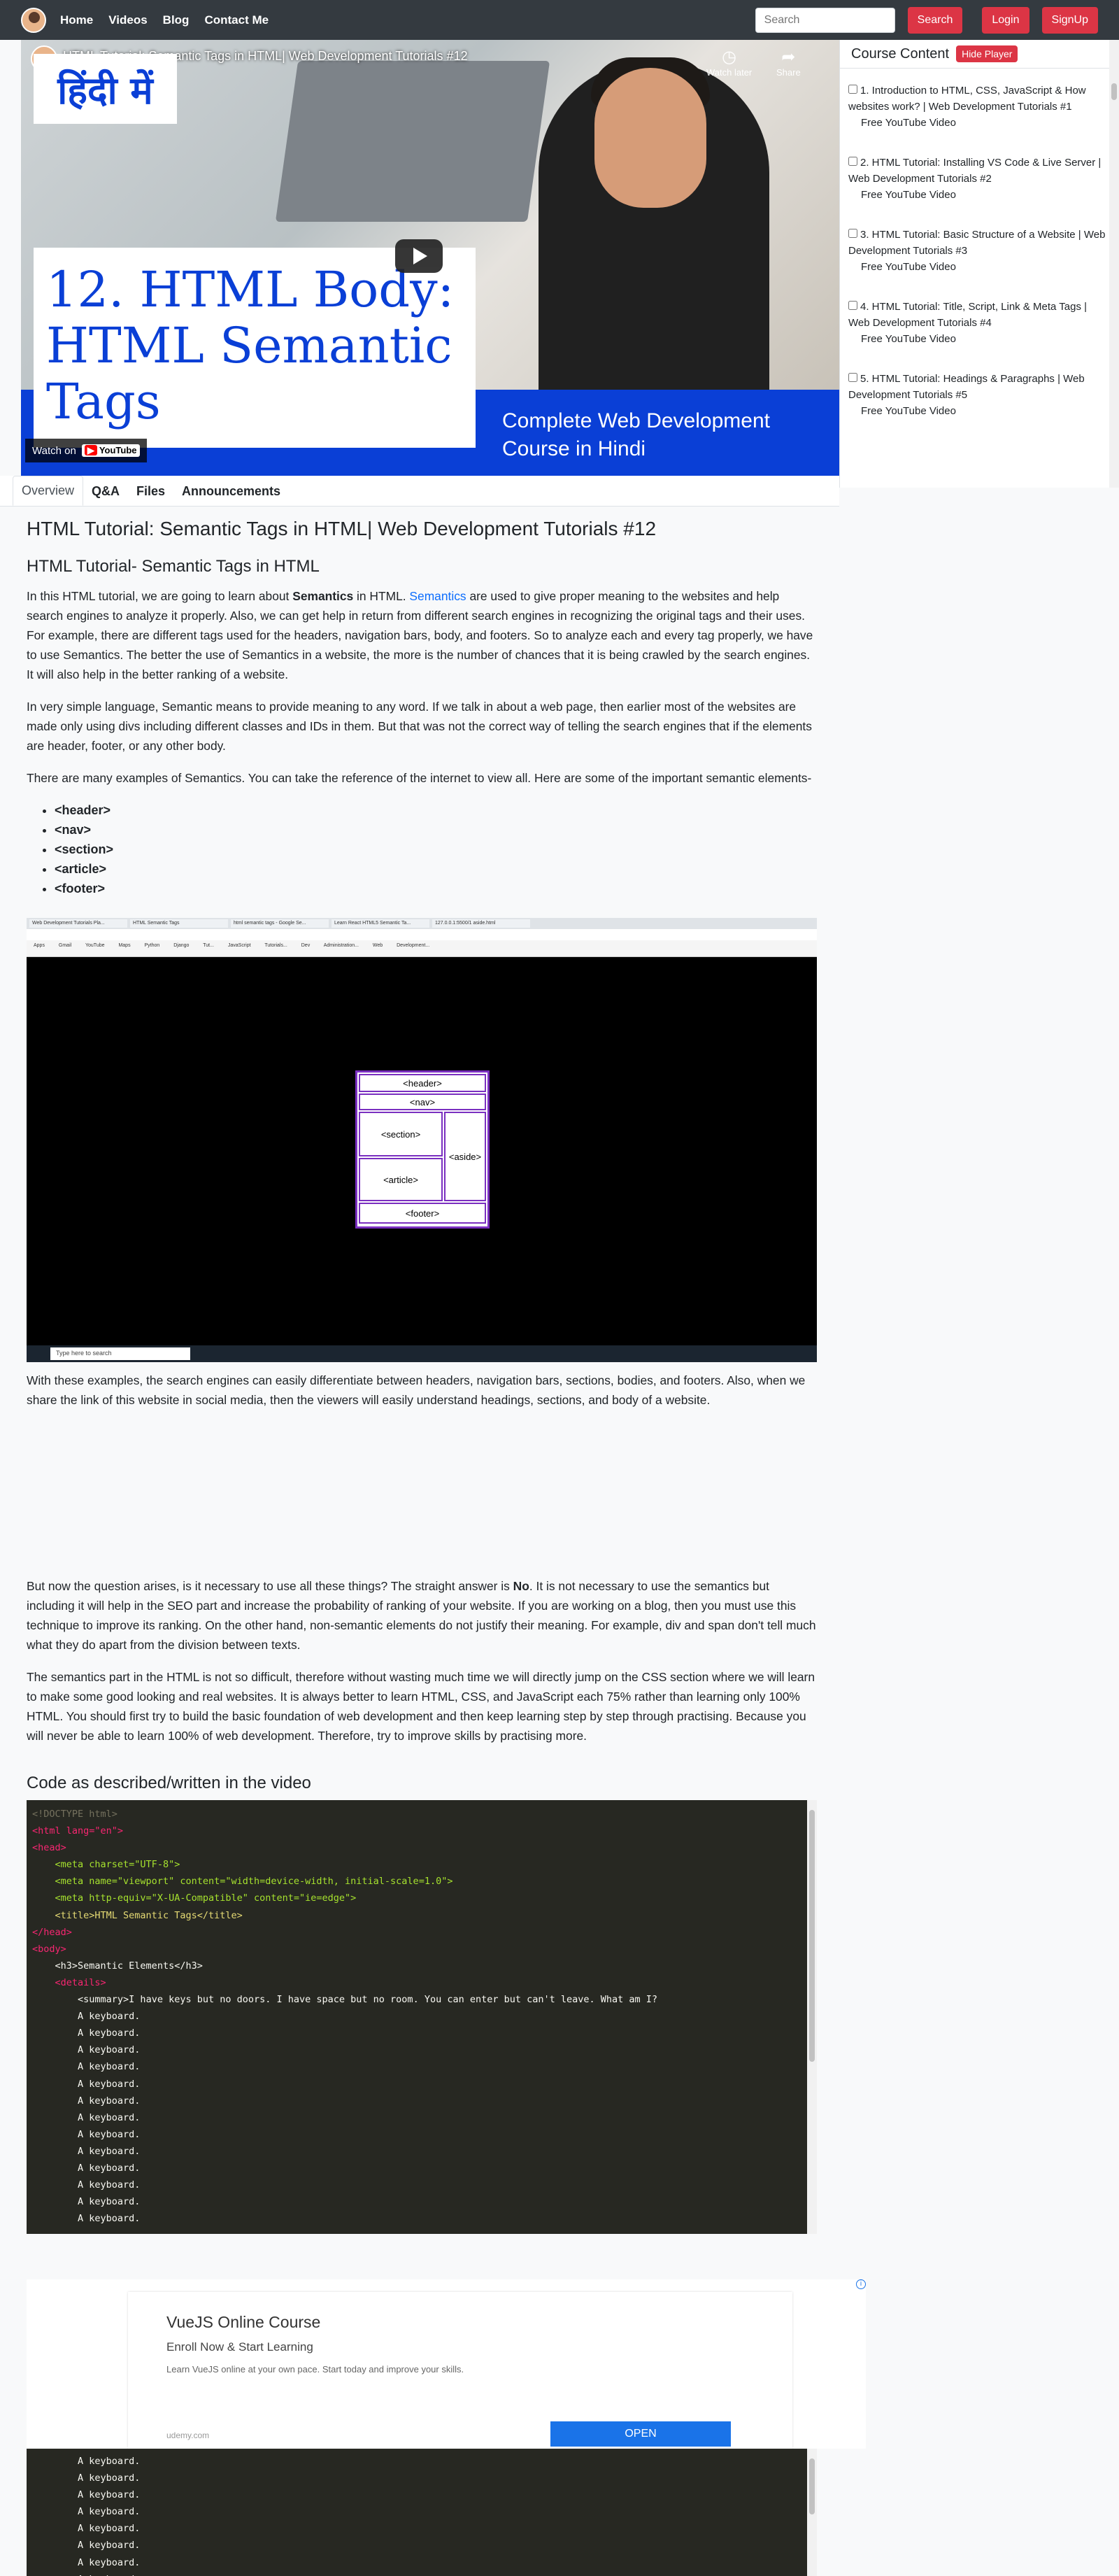 The height and width of the screenshot is (2576, 1119). I want to click on content-tabs: Overview Q&A Files Announcements, so click(419, 491).